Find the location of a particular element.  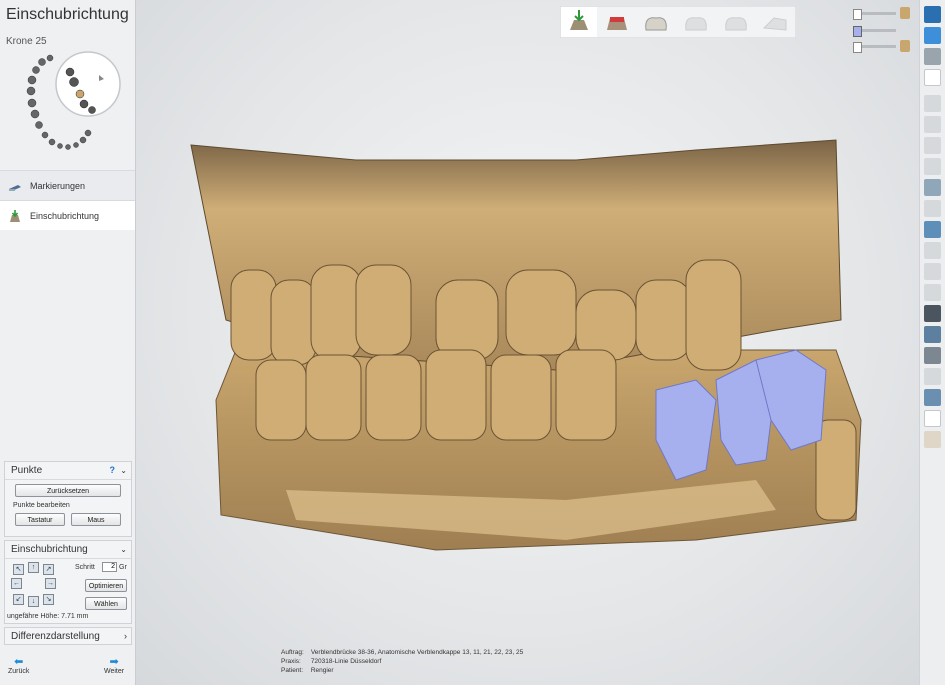

step-label: Markierungen is located at coordinates (58, 185).